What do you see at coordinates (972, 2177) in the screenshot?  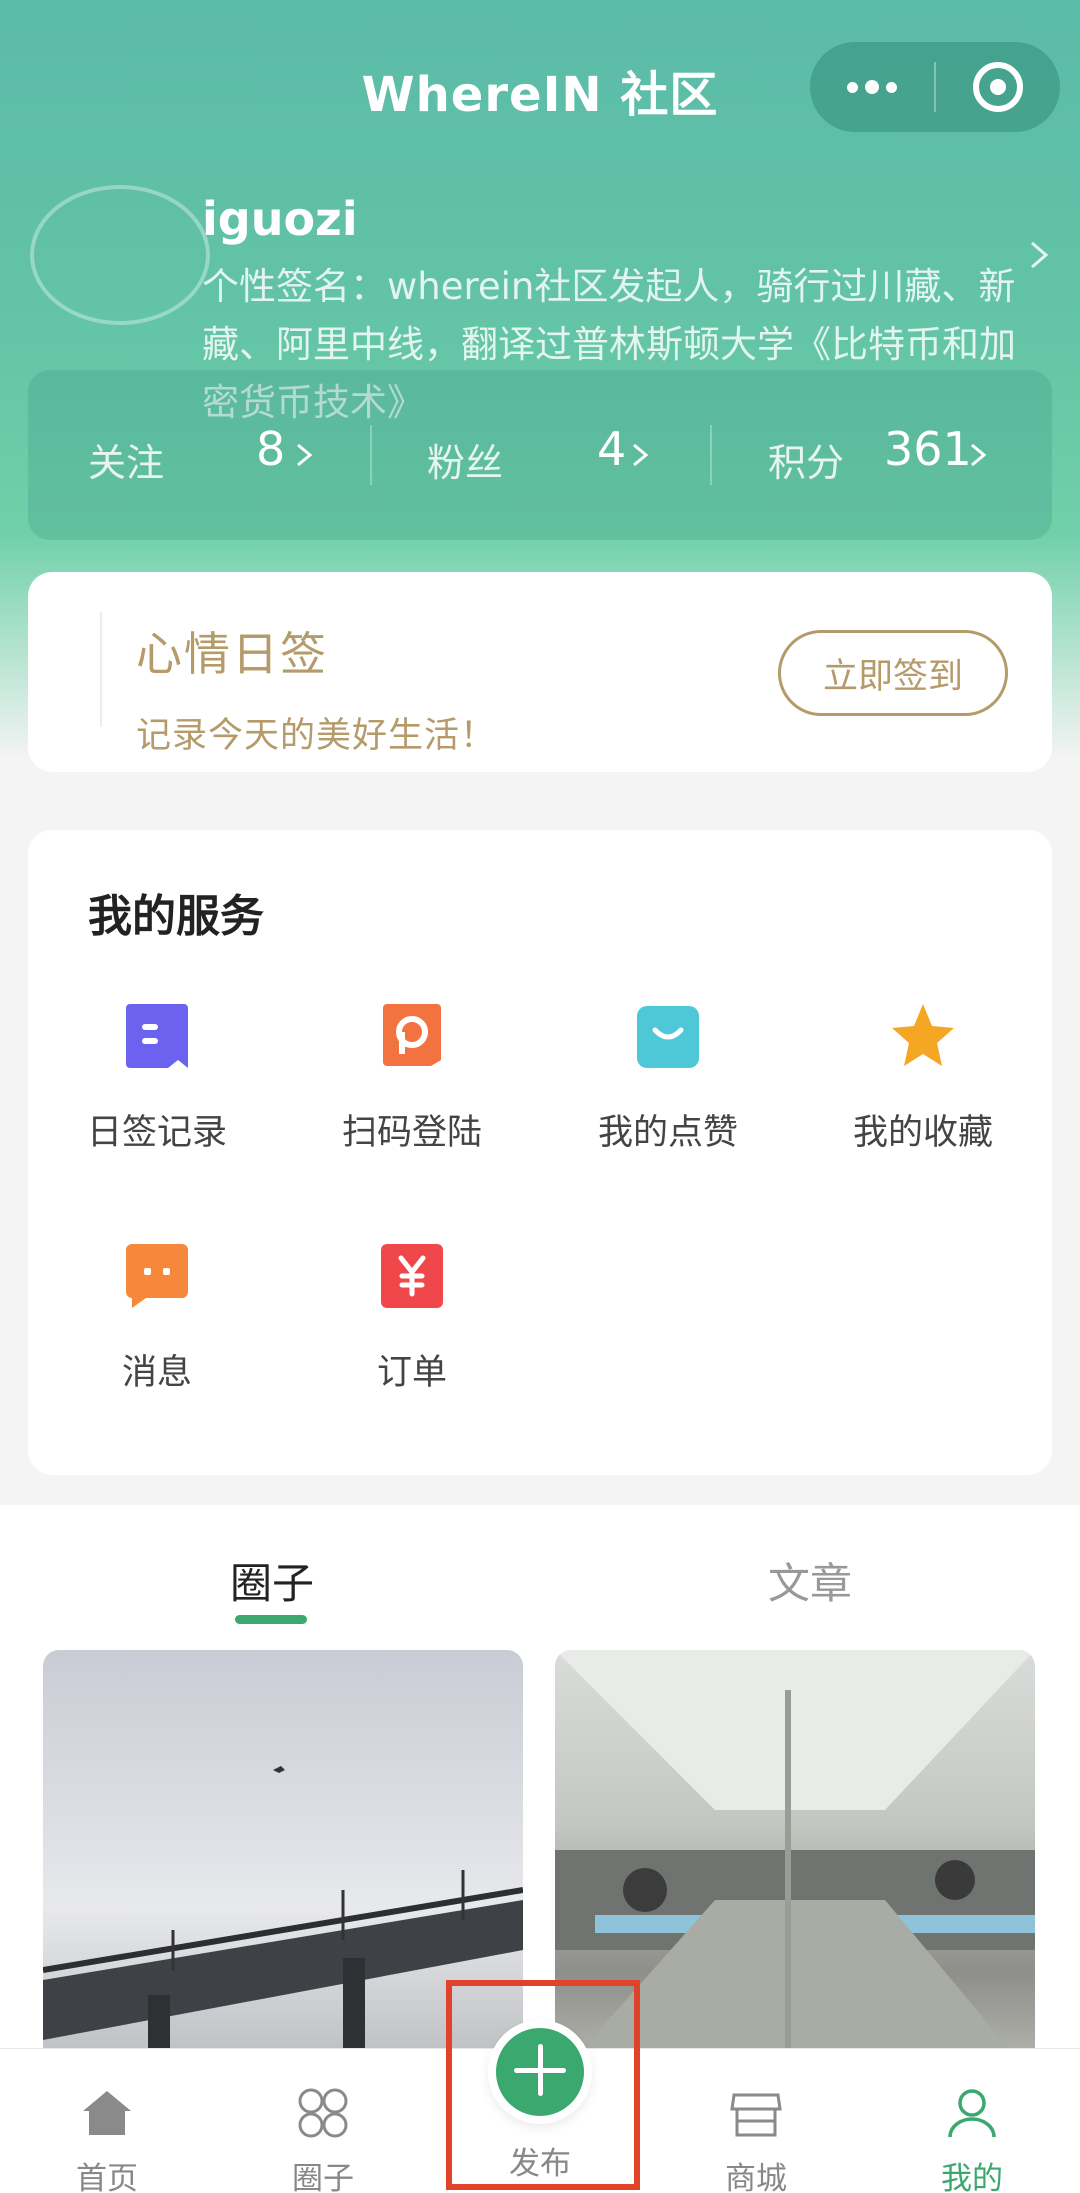 I see `tabbar-label: 我的` at bounding box center [972, 2177].